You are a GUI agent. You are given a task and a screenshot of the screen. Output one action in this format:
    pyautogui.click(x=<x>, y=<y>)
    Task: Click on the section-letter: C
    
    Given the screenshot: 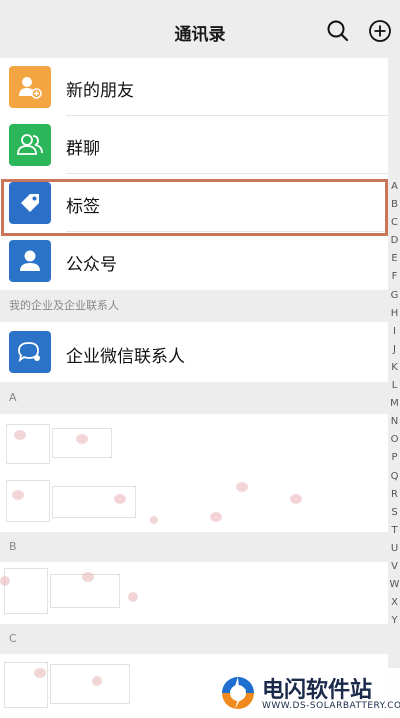 What is the action you would take?
    pyautogui.click(x=13, y=638)
    